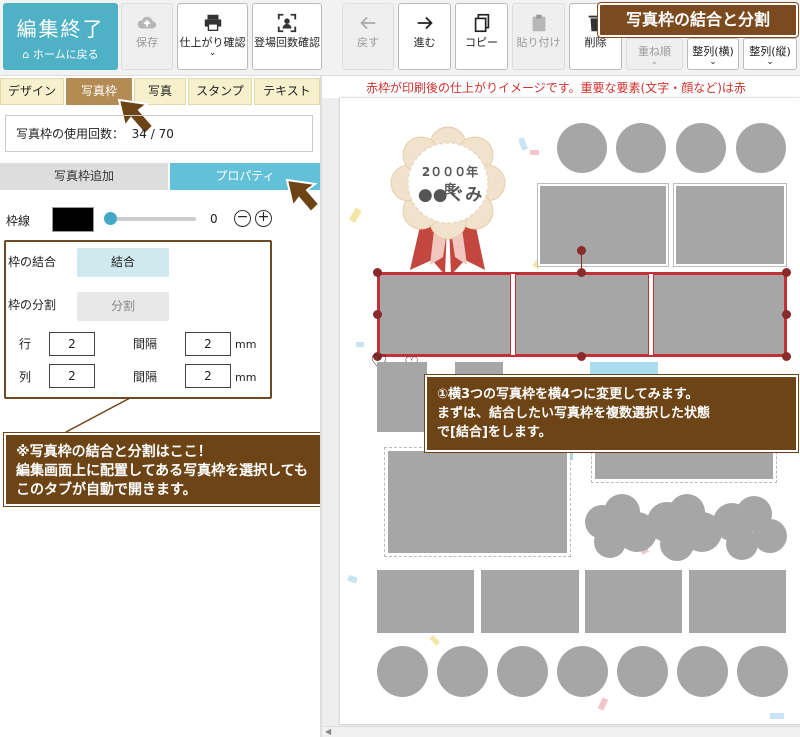 This screenshot has height=737, width=800. I want to click on pointer-arrow-icon, so click(303, 196).